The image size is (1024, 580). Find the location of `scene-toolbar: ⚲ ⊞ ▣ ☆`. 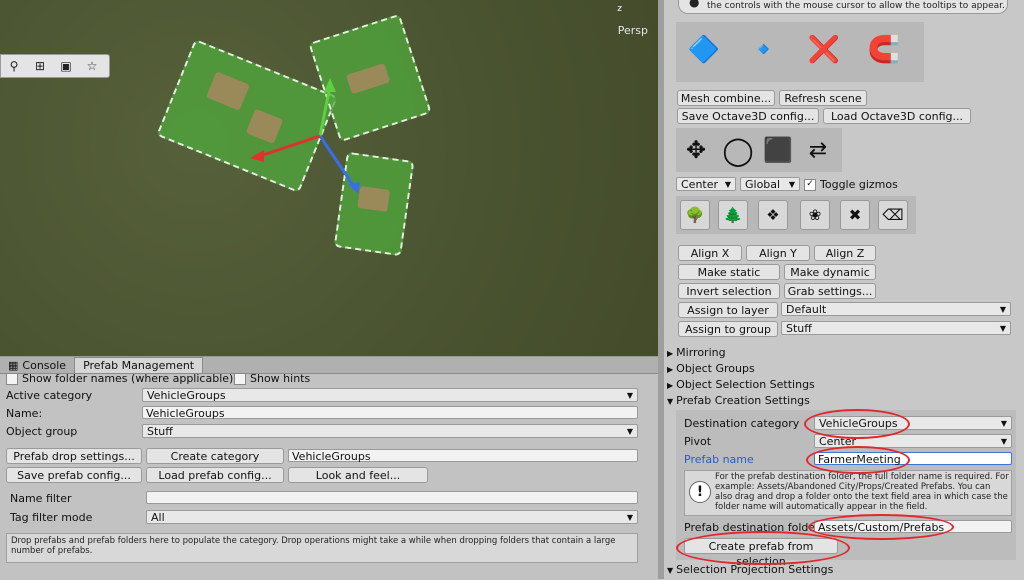

scene-toolbar: ⚲ ⊞ ▣ ☆ is located at coordinates (55, 66).